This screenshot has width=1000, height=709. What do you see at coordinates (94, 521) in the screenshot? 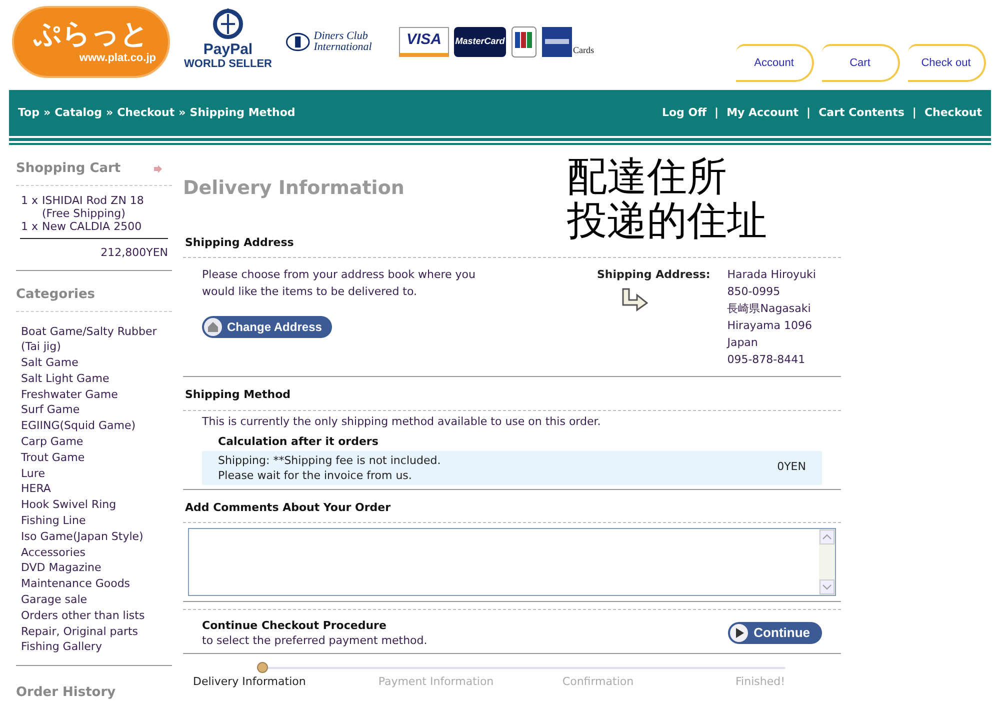
I see `category-link: Fishing Line` at bounding box center [94, 521].